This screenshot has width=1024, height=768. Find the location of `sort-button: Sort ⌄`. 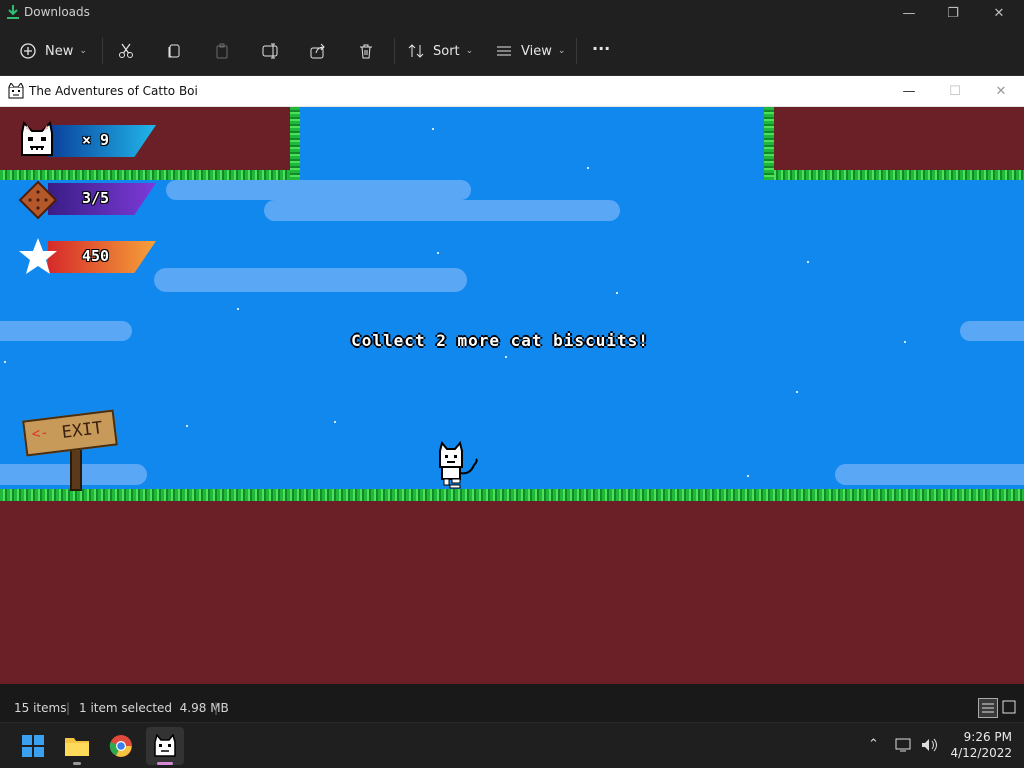

sort-button: Sort ⌄ is located at coordinates (440, 51).